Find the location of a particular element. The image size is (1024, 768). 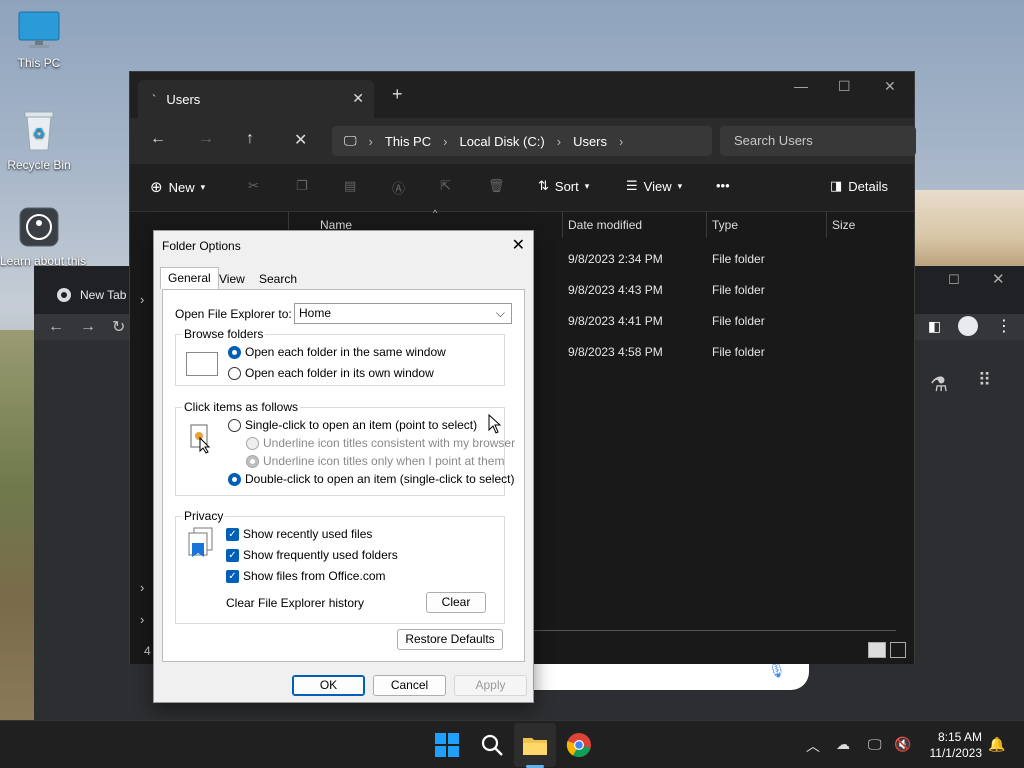

cut-icon: ✂ is located at coordinates (253, 186).